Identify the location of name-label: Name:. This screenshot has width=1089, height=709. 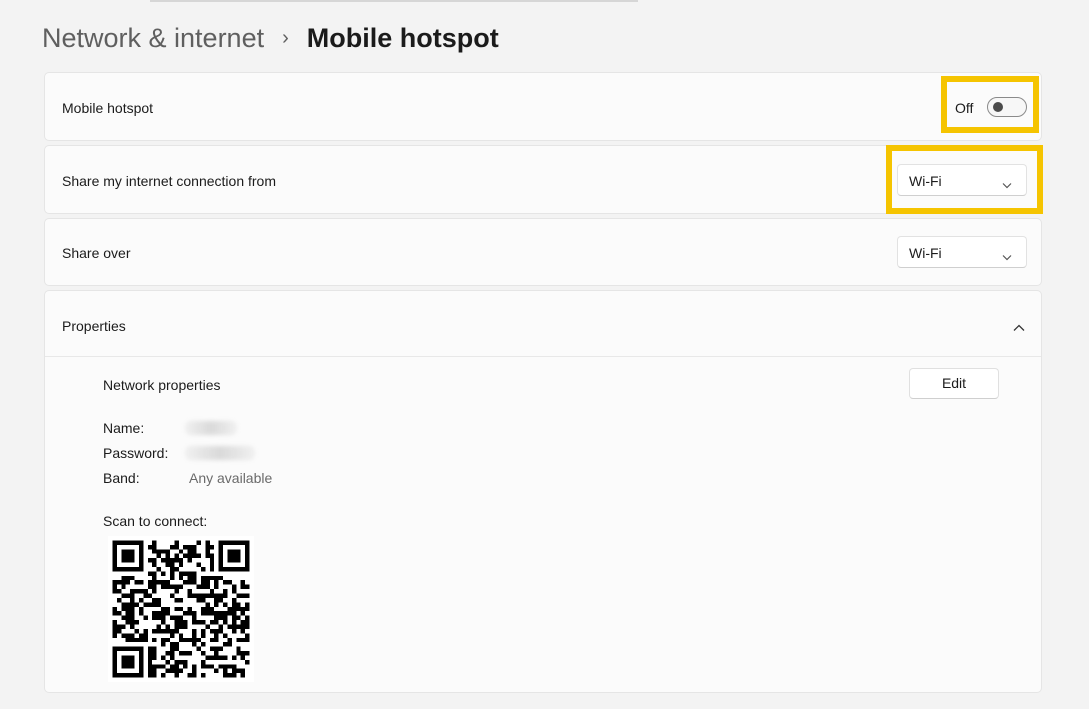
(124, 428).